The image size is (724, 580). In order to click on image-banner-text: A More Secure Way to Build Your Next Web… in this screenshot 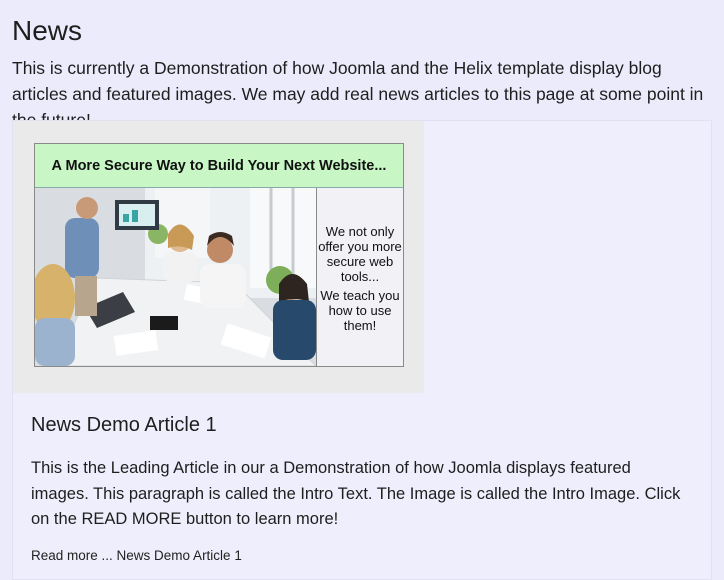, I will do `click(219, 166)`.